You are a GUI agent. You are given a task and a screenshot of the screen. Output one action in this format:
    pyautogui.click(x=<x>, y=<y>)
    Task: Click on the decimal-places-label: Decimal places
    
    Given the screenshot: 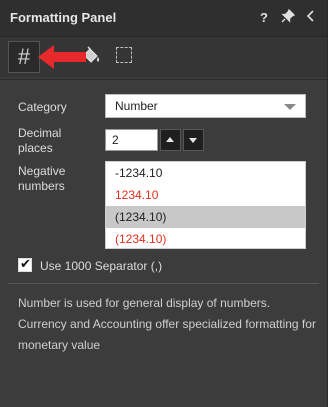 What is the action you would take?
    pyautogui.click(x=40, y=140)
    